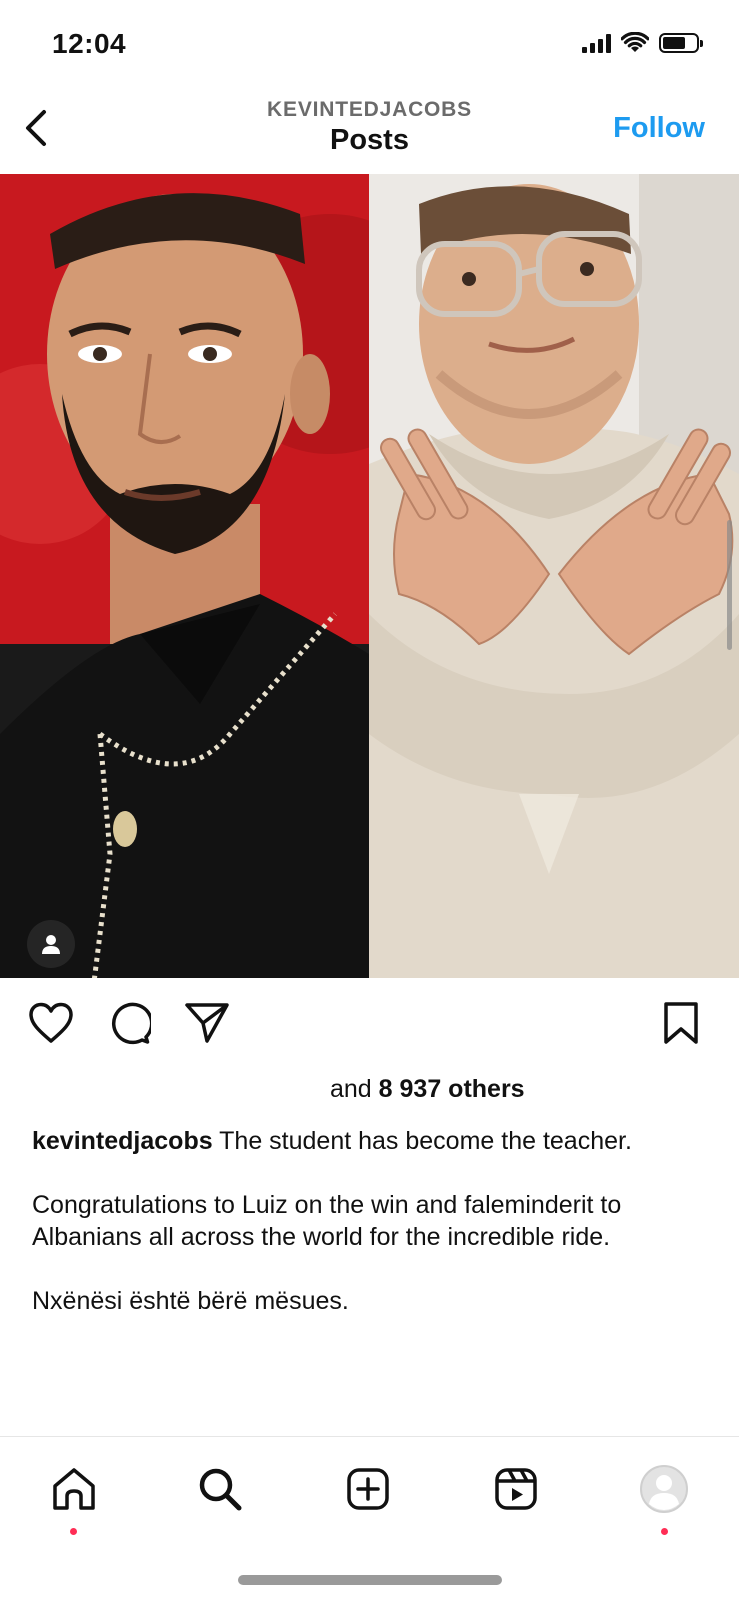  Describe the element at coordinates (369, 1024) in the screenshot. I see `post-actions` at that location.